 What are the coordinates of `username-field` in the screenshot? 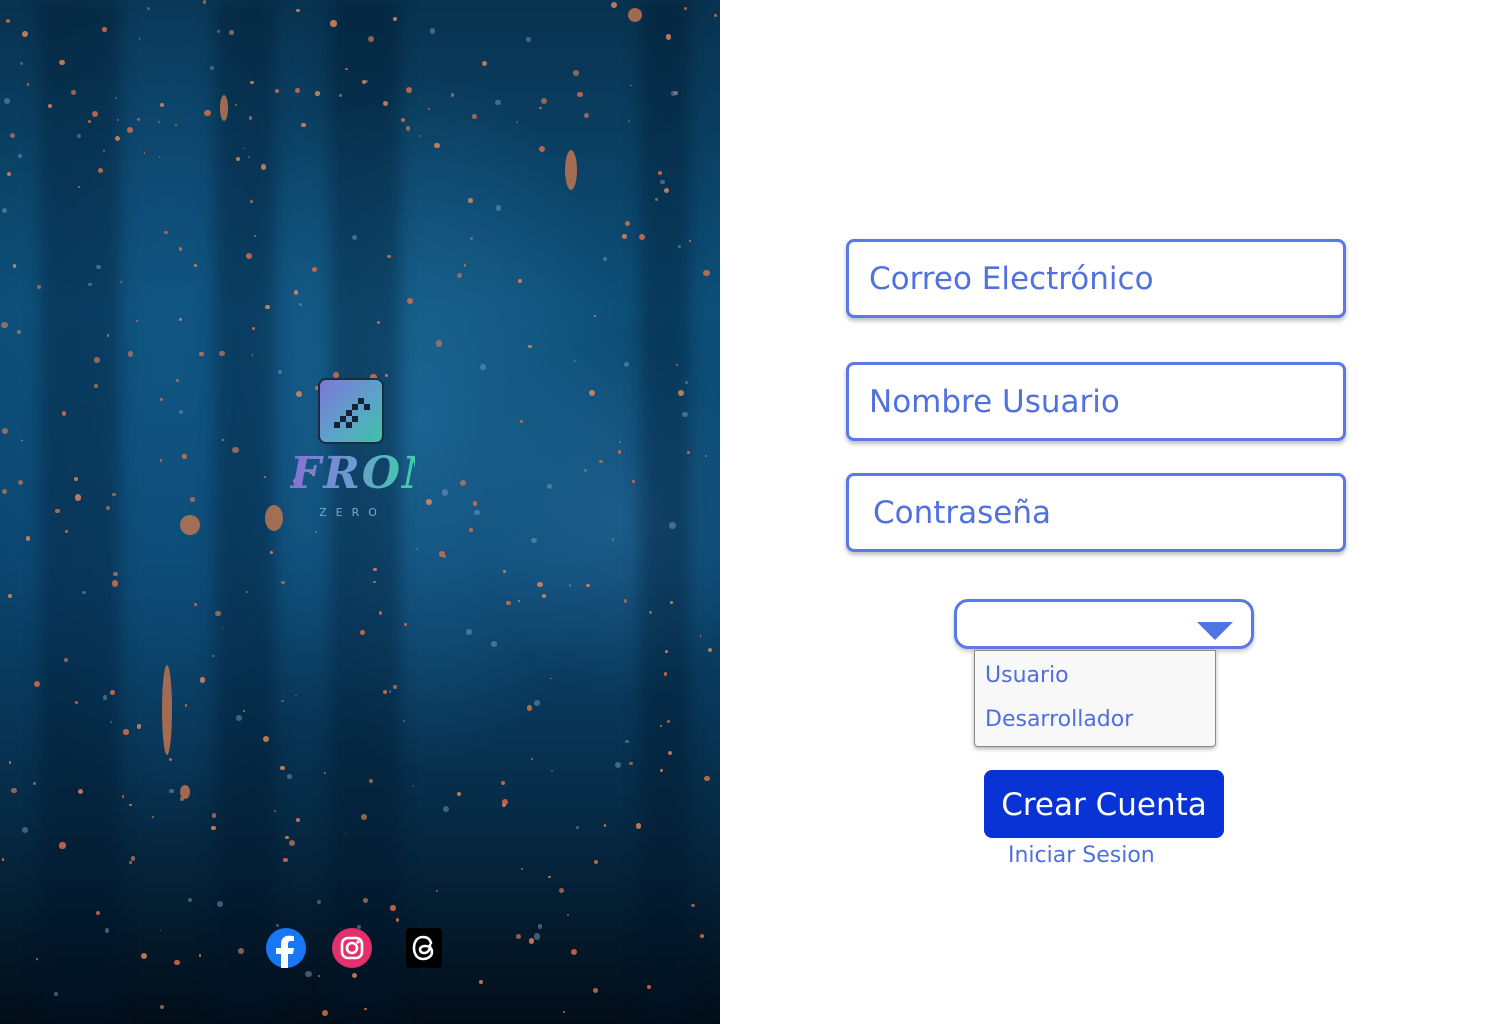 It's located at (1096, 401).